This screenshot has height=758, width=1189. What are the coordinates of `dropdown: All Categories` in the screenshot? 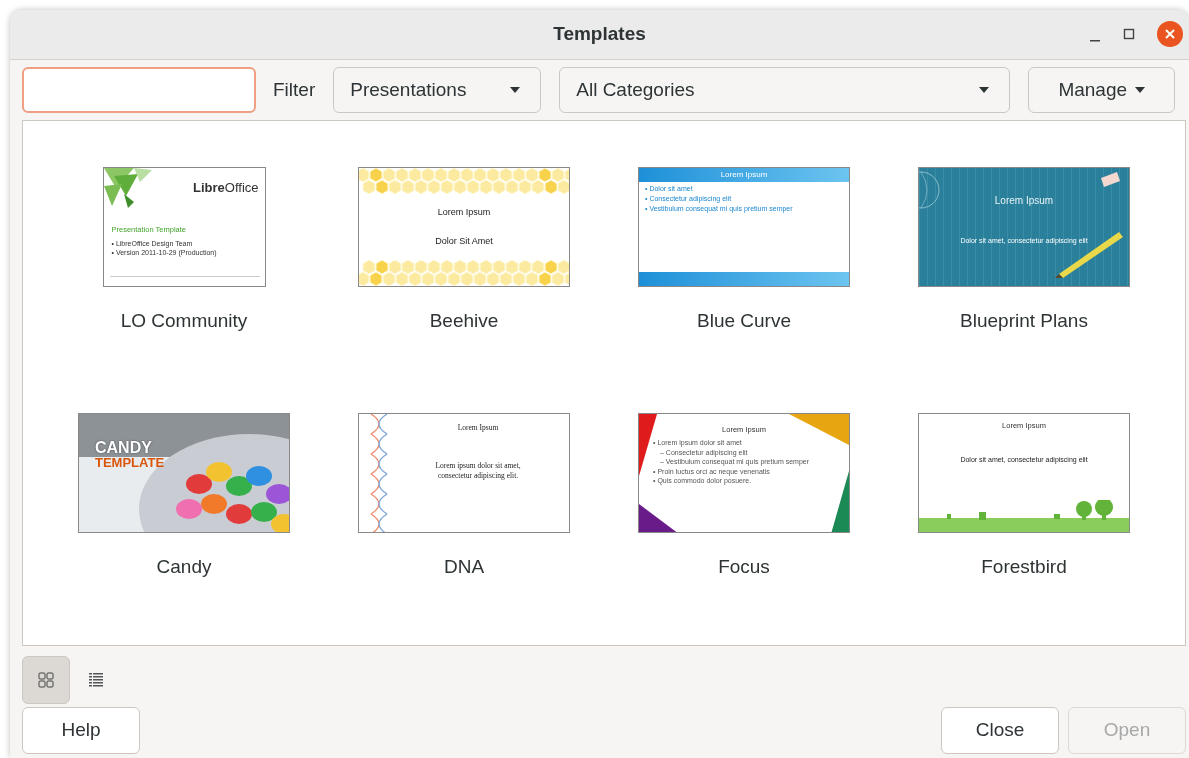 It's located at (785, 90).